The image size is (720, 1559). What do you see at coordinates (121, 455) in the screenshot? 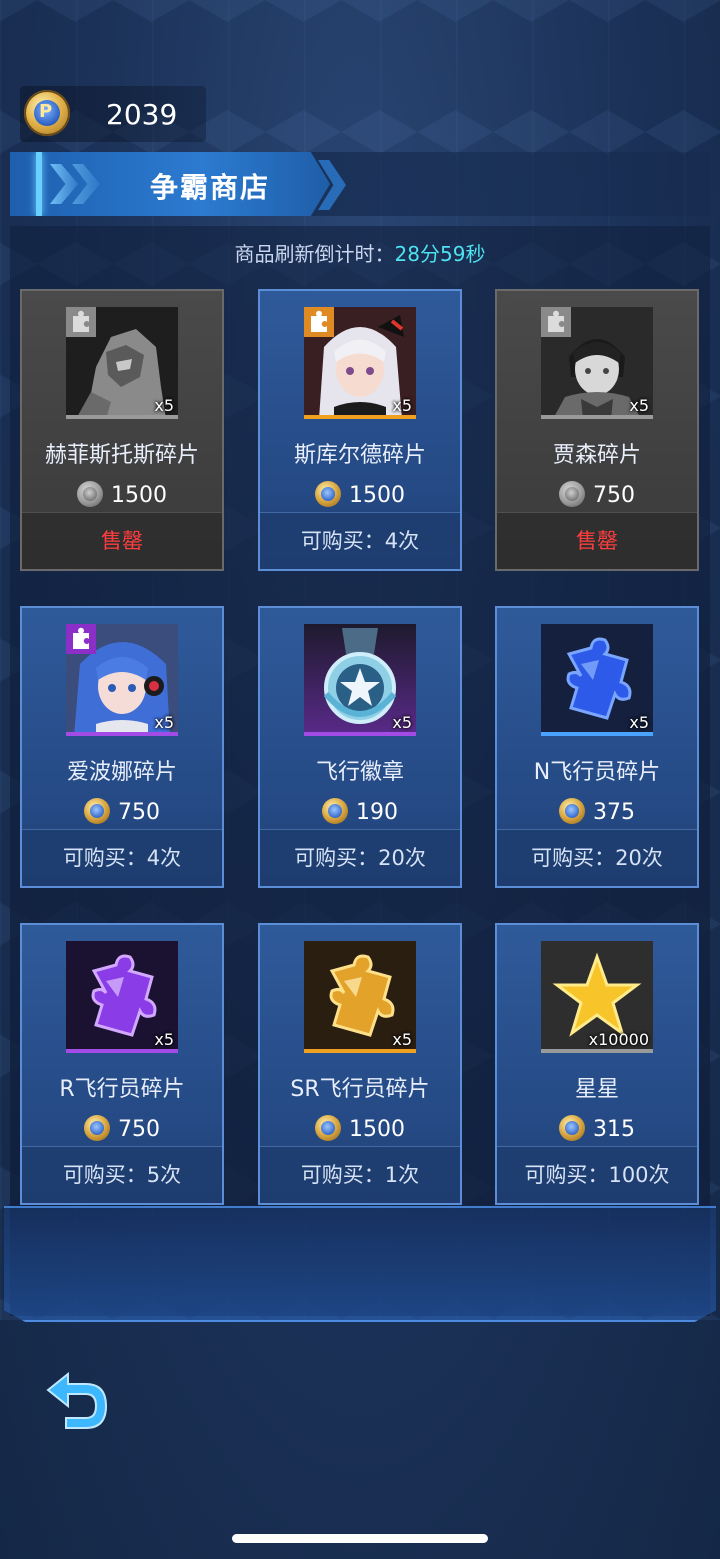
I see `item-name: 赫菲斯托斯碎片` at bounding box center [121, 455].